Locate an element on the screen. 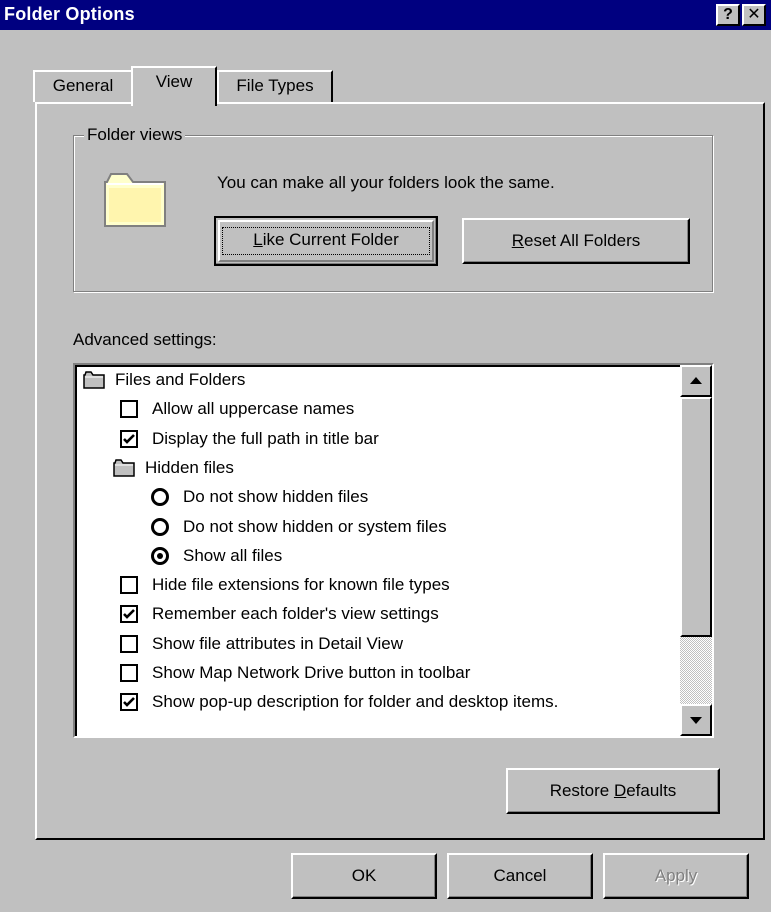 This screenshot has width=771, height=912. scroll-up-button is located at coordinates (696, 381).